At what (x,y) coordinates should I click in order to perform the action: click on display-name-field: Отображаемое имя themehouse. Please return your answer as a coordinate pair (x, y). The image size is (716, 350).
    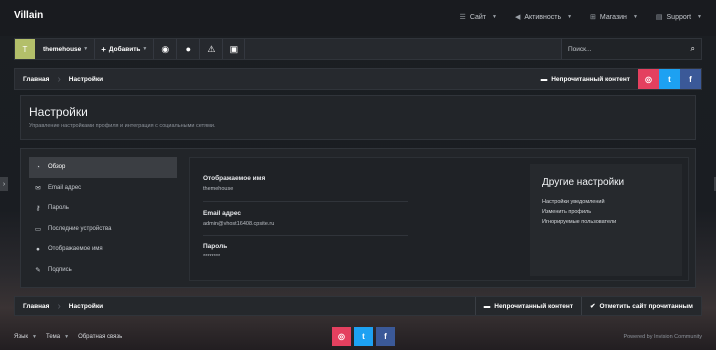
    Looking at the image, I should click on (305, 183).